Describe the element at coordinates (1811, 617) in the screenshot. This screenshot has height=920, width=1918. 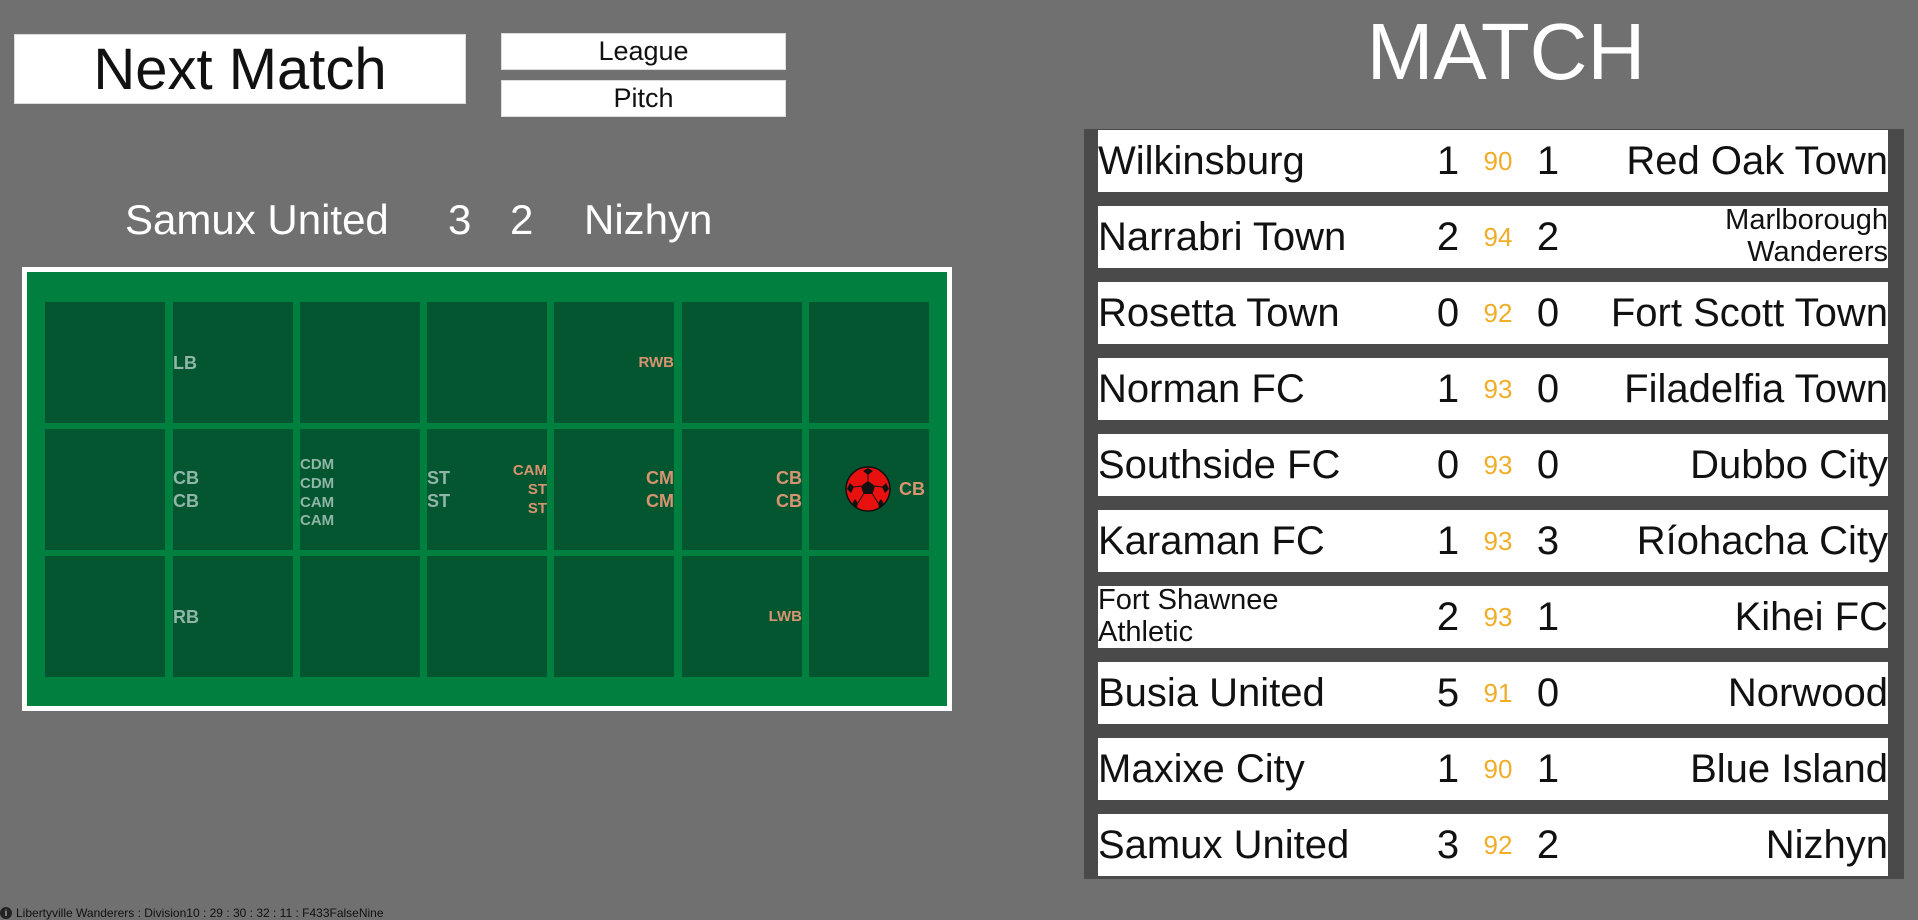
I see `away-team-name: Kihei FC` at that location.